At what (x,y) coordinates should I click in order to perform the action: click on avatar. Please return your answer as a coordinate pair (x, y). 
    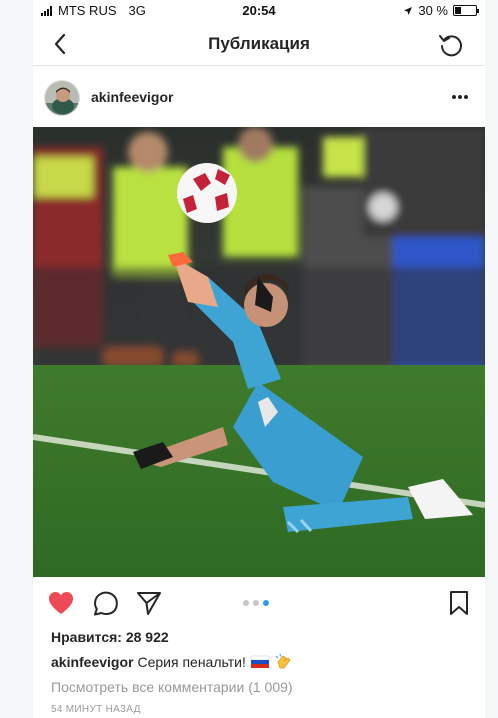
    Looking at the image, I should click on (62, 98).